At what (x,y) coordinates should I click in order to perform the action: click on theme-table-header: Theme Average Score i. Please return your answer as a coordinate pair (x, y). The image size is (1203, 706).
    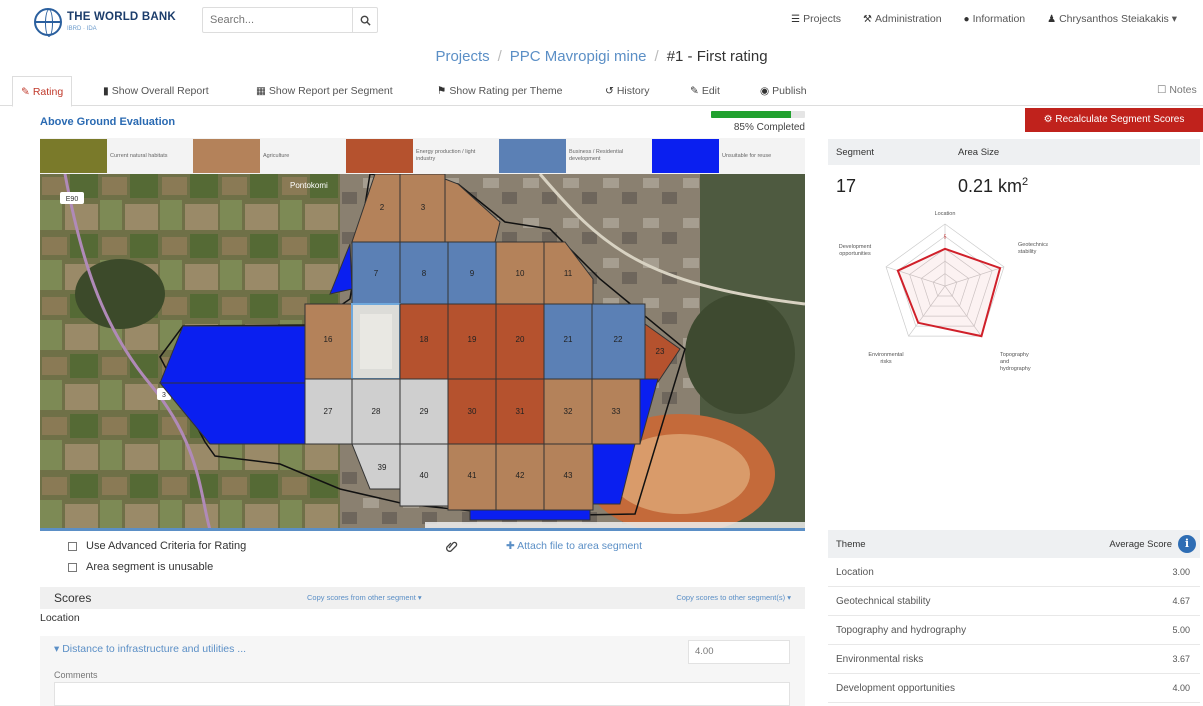
    Looking at the image, I should click on (1014, 544).